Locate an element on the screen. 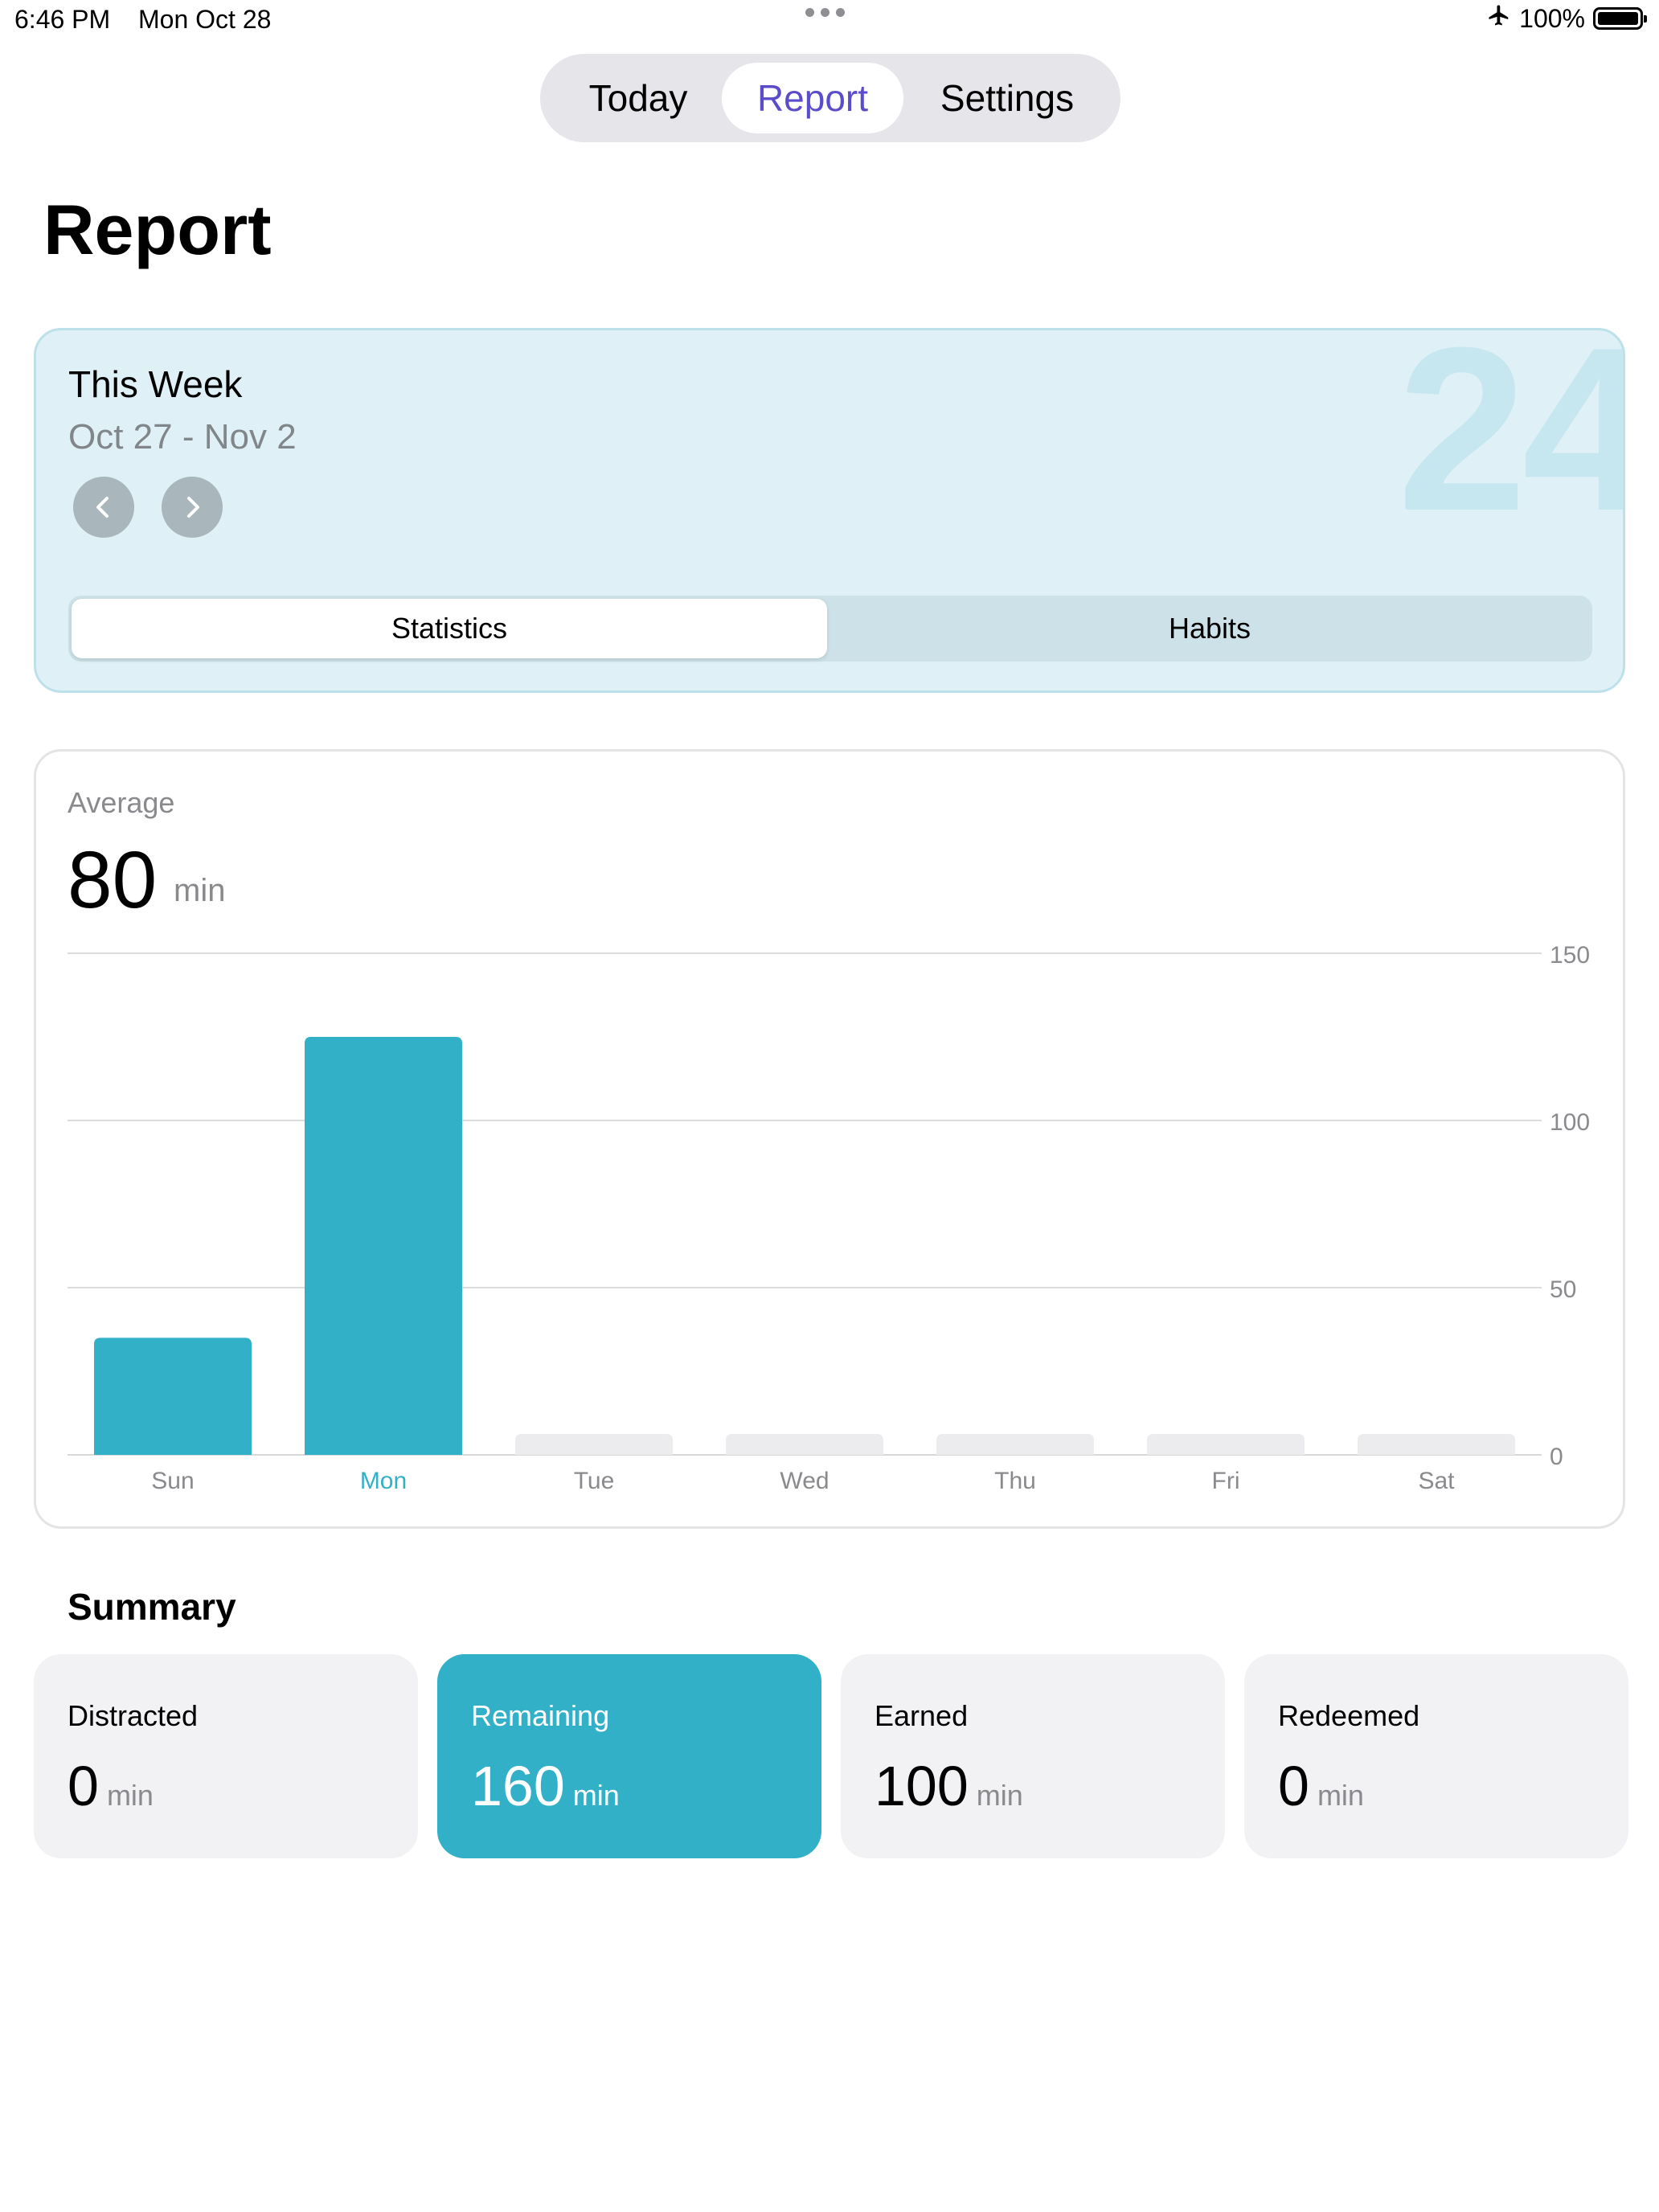 The image size is (1659, 2212). top-tab-bar: Today Report Settings is located at coordinates (830, 98).